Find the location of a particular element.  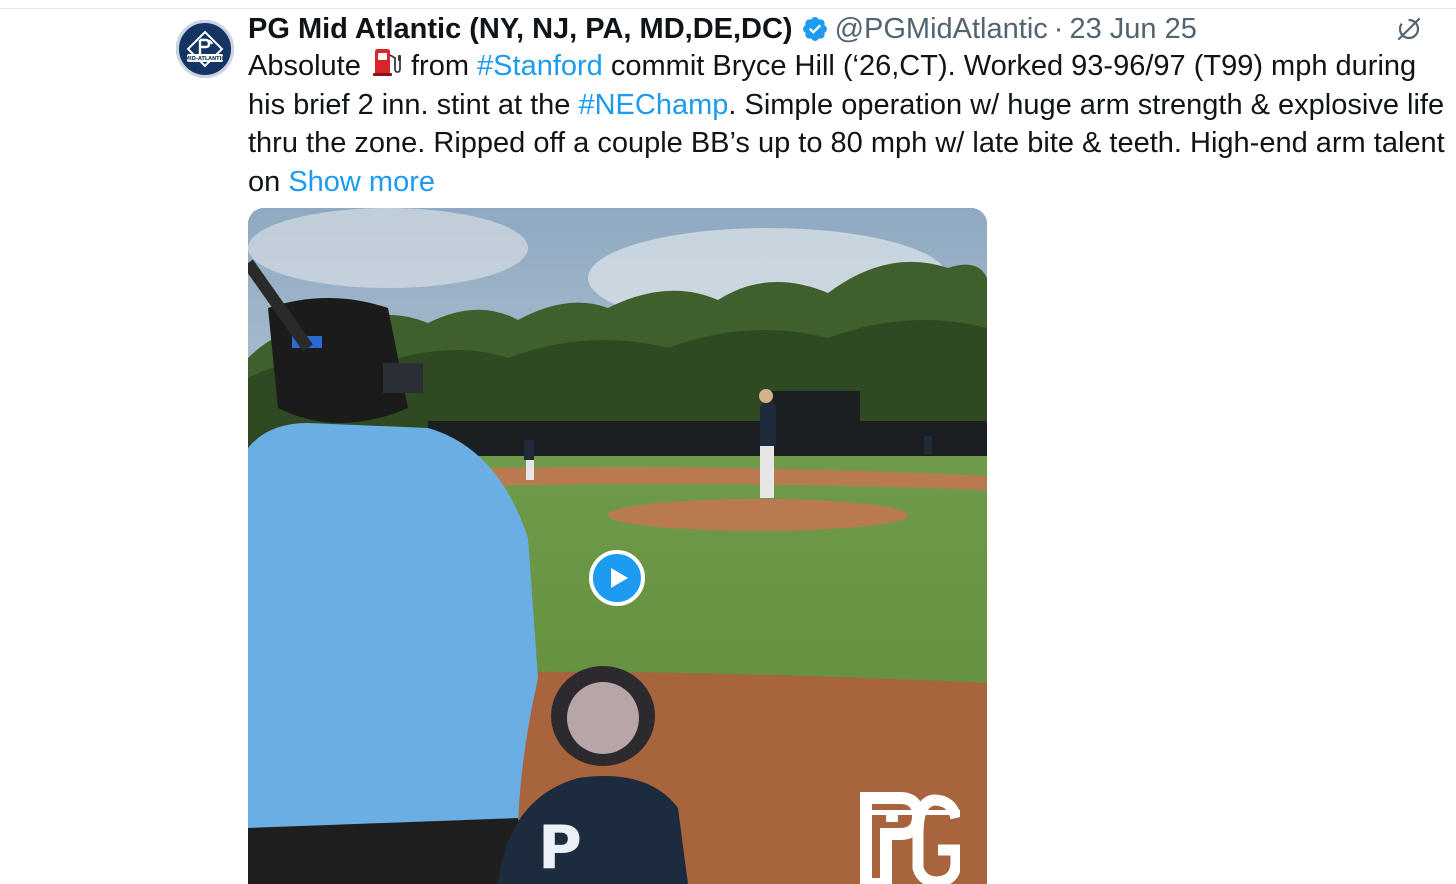

tweet-timestamp: 23 Jun 25 is located at coordinates (1132, 29).